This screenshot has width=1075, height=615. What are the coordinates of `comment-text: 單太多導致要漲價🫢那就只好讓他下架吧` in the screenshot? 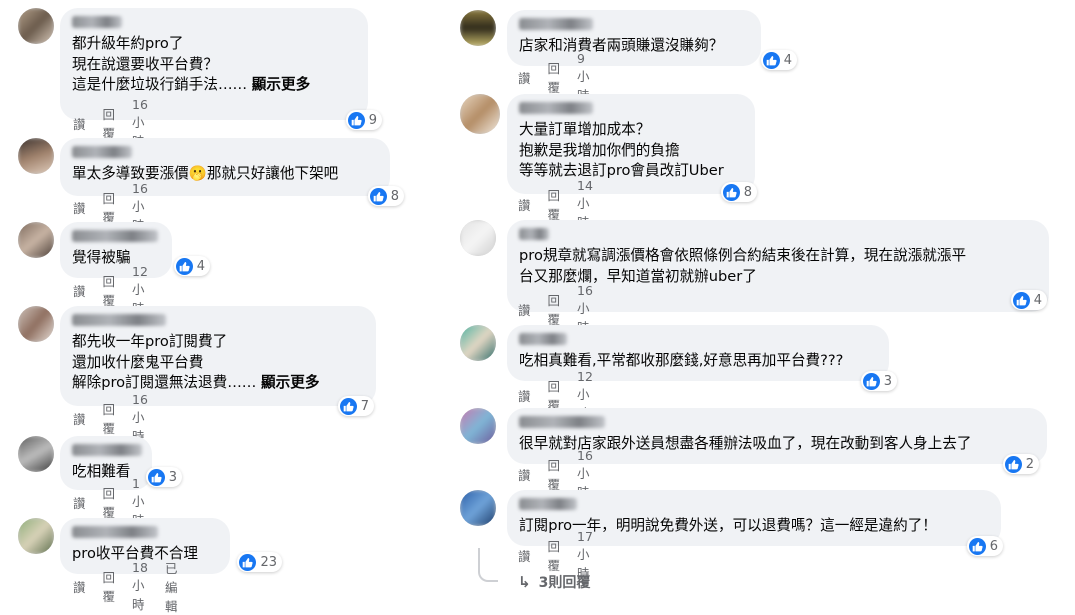 It's located at (205, 173).